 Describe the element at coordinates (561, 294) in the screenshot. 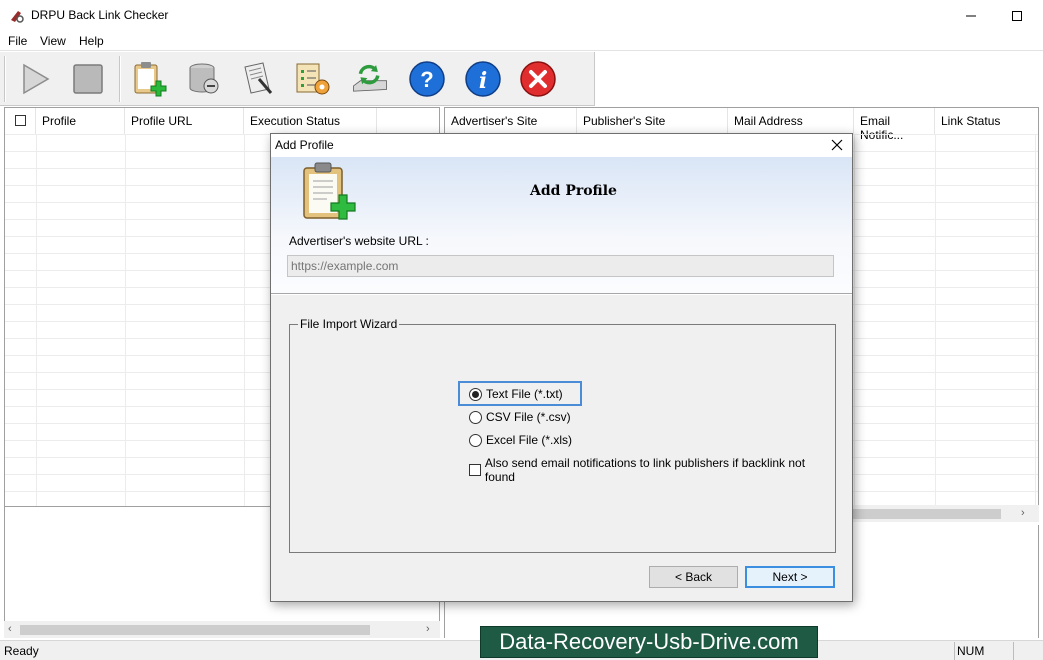

I see `dialog-separator` at that location.